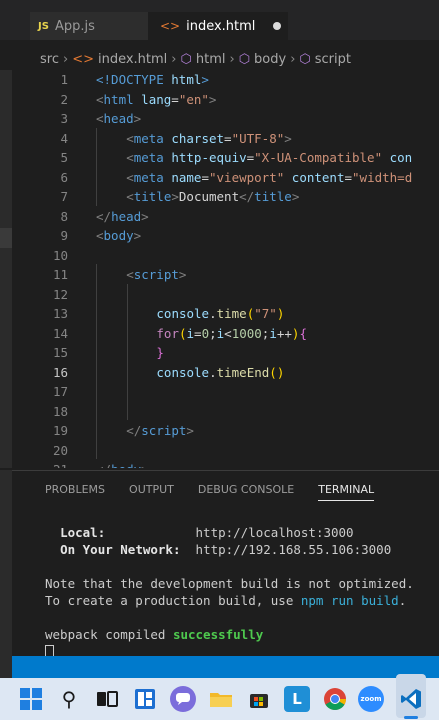  What do you see at coordinates (205, 333) in the screenshot?
I see `code-token: 0` at bounding box center [205, 333].